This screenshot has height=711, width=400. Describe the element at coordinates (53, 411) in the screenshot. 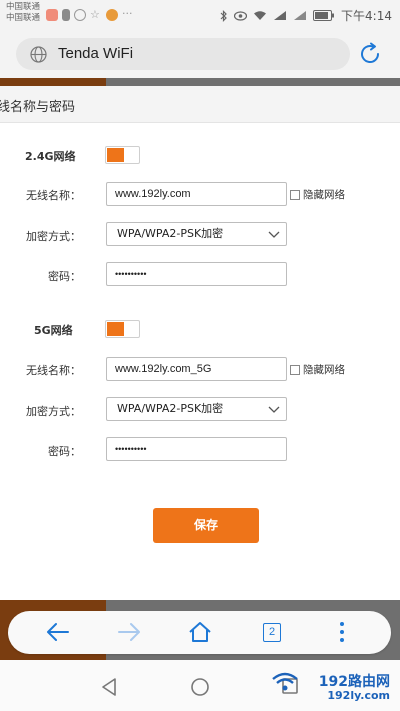

I see `encrypt-5-label: 加密方式：` at that location.